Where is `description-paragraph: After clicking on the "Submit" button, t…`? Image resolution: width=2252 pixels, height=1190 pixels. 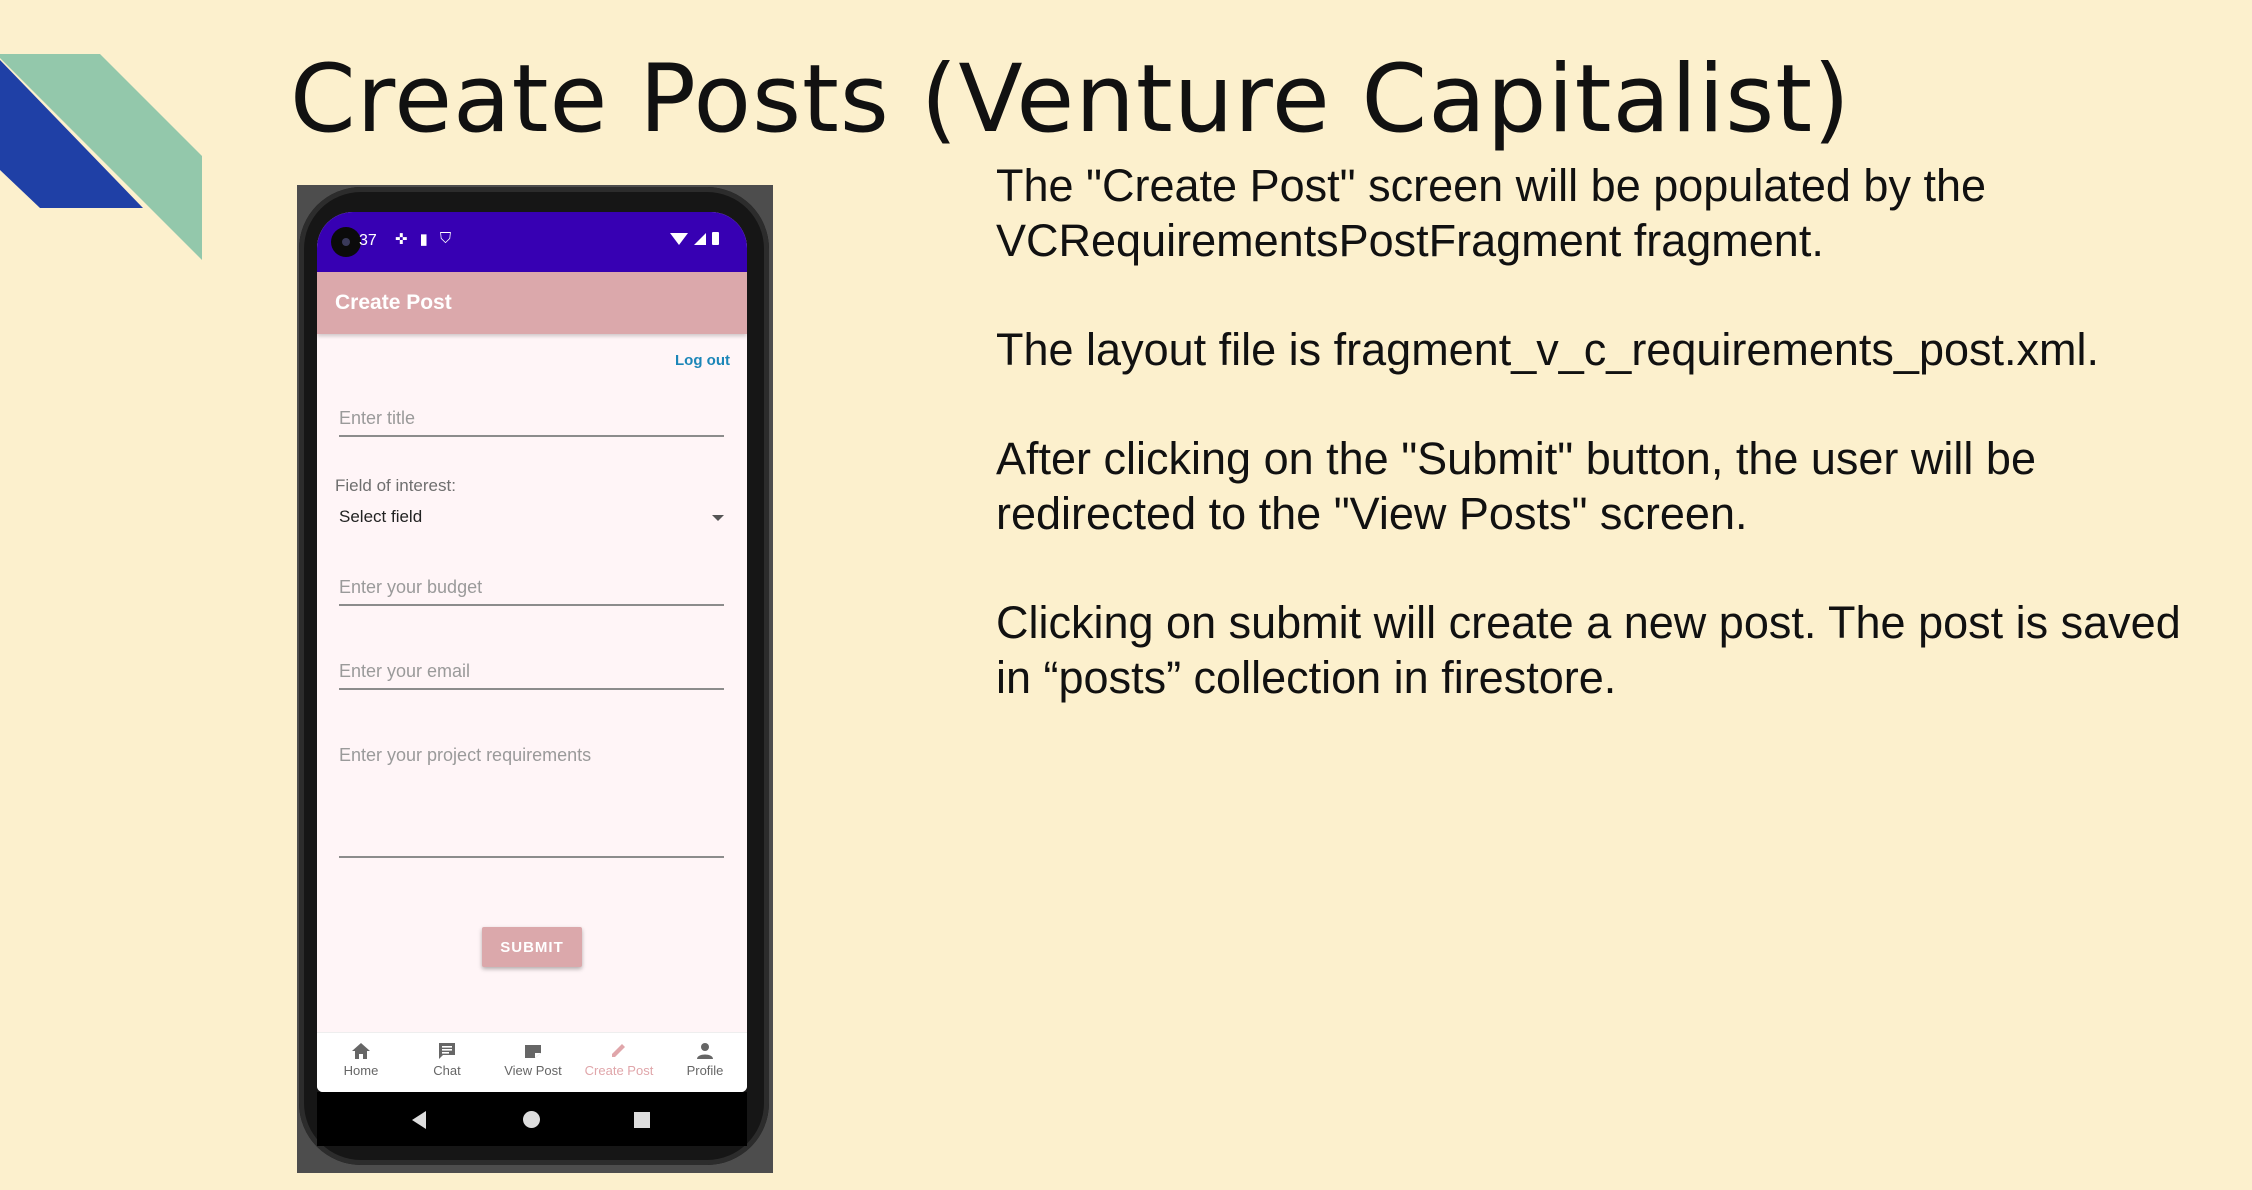 description-paragraph: After clicking on the "Submit" button, t… is located at coordinates (1516, 486).